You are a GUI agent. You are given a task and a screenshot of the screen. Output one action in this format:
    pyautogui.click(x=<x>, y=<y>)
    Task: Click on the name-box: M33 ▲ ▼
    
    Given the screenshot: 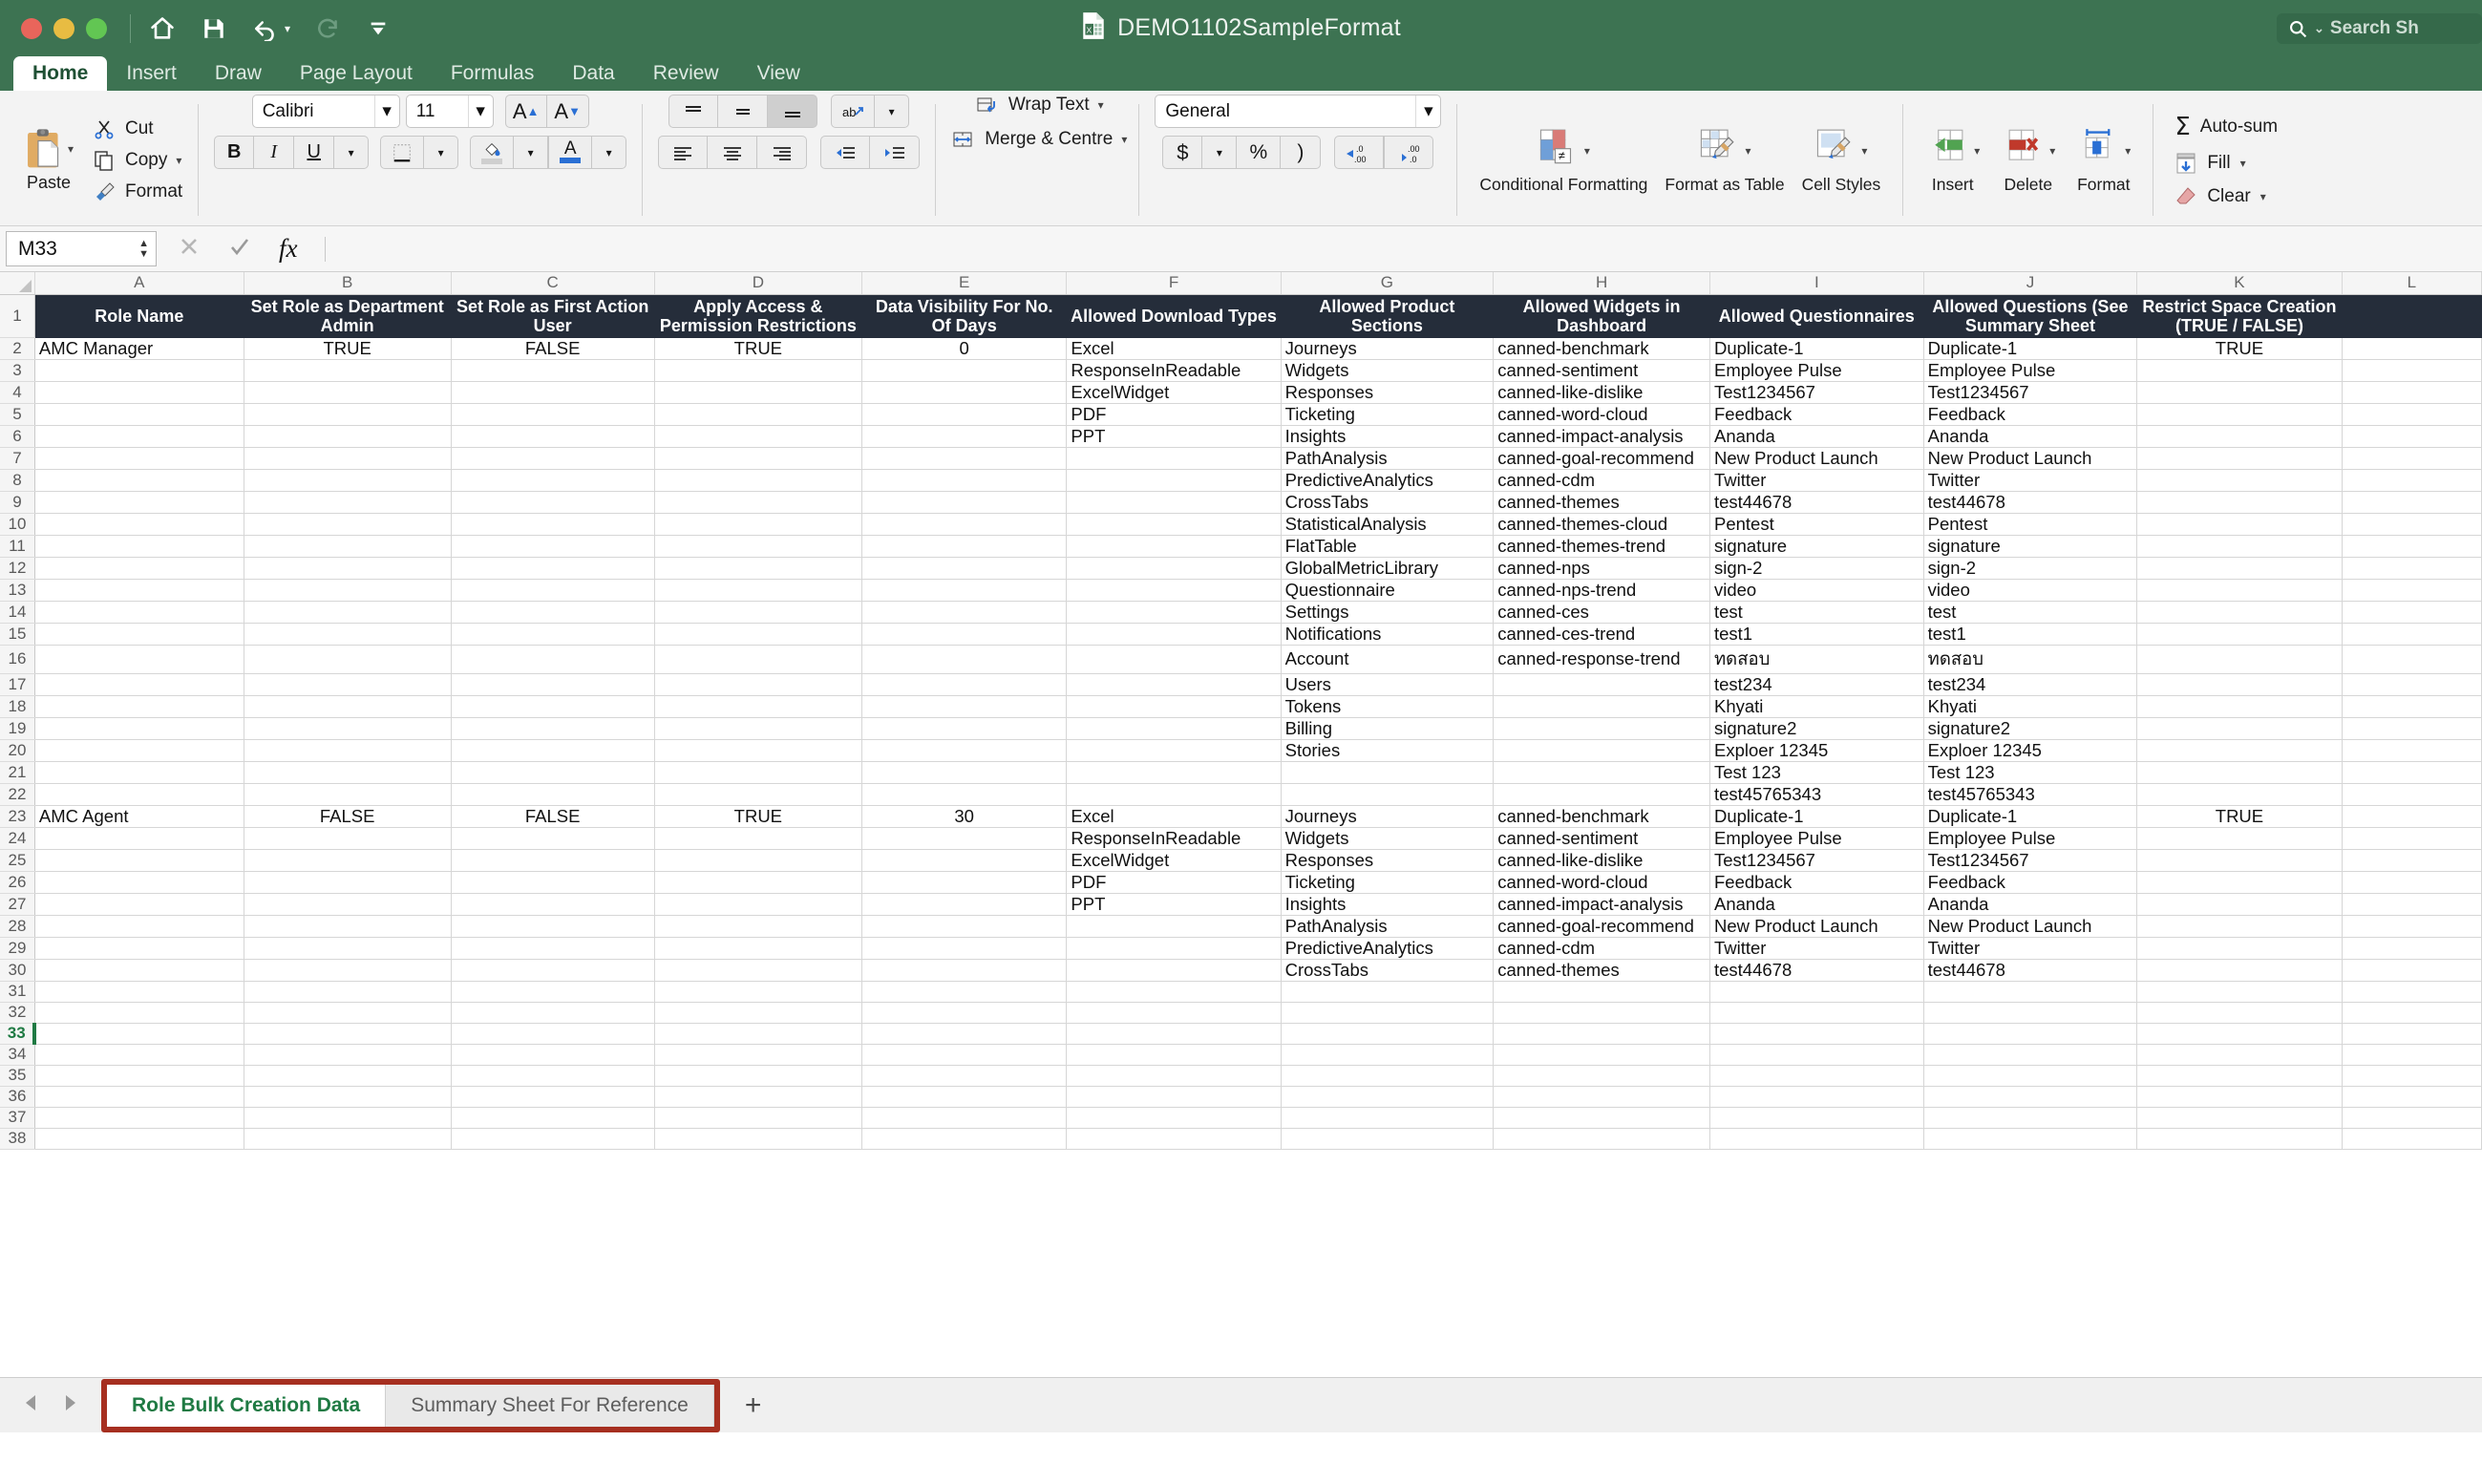 What is the action you would take?
    pyautogui.click(x=81, y=249)
    